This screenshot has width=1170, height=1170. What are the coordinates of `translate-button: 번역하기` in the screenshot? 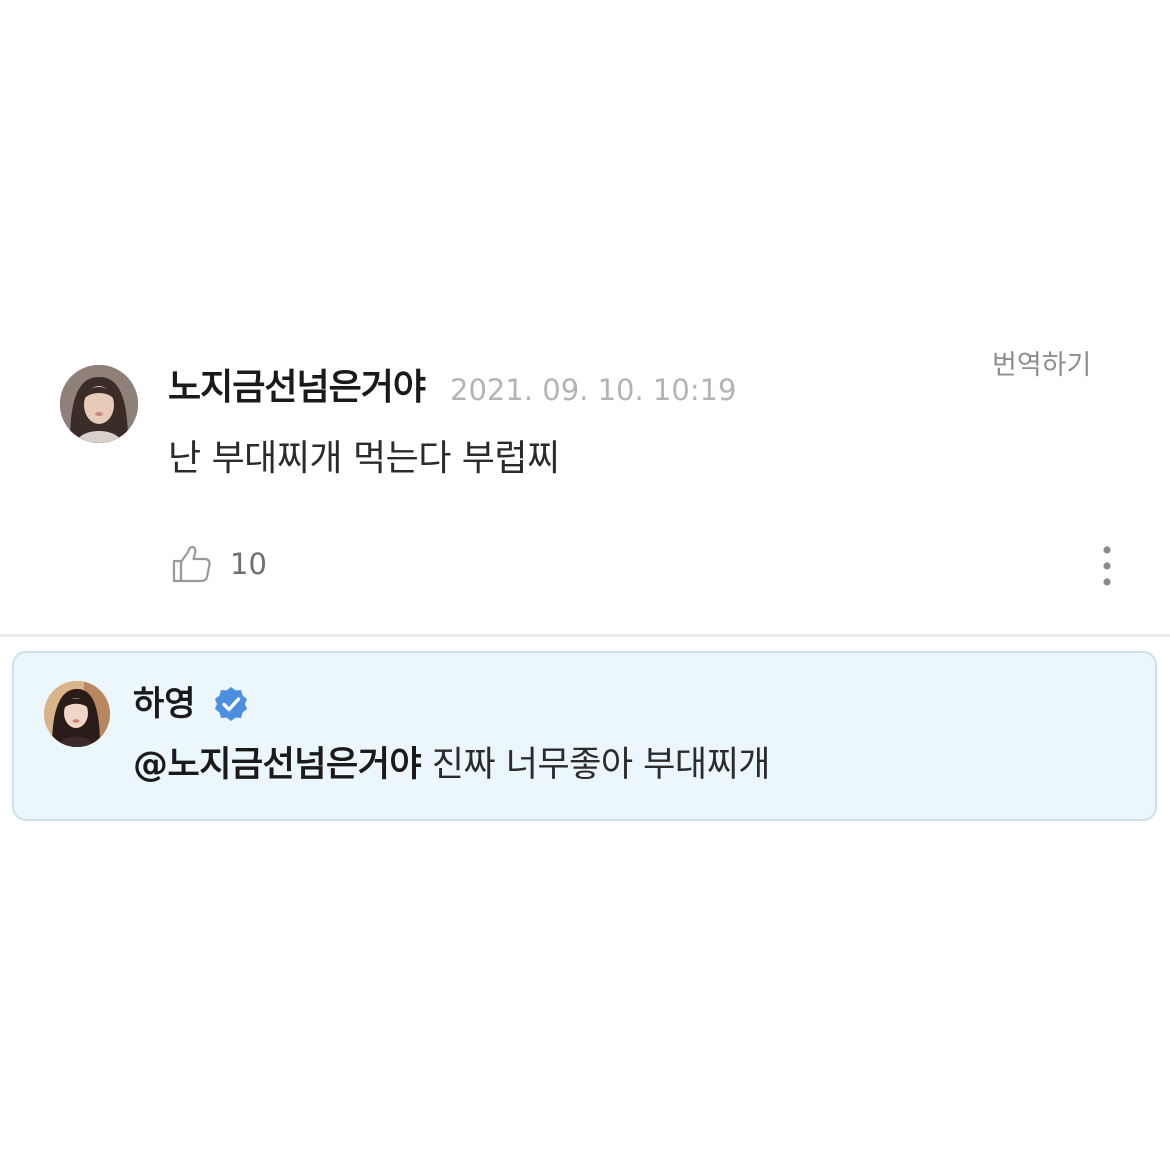 It's located at (1041, 366).